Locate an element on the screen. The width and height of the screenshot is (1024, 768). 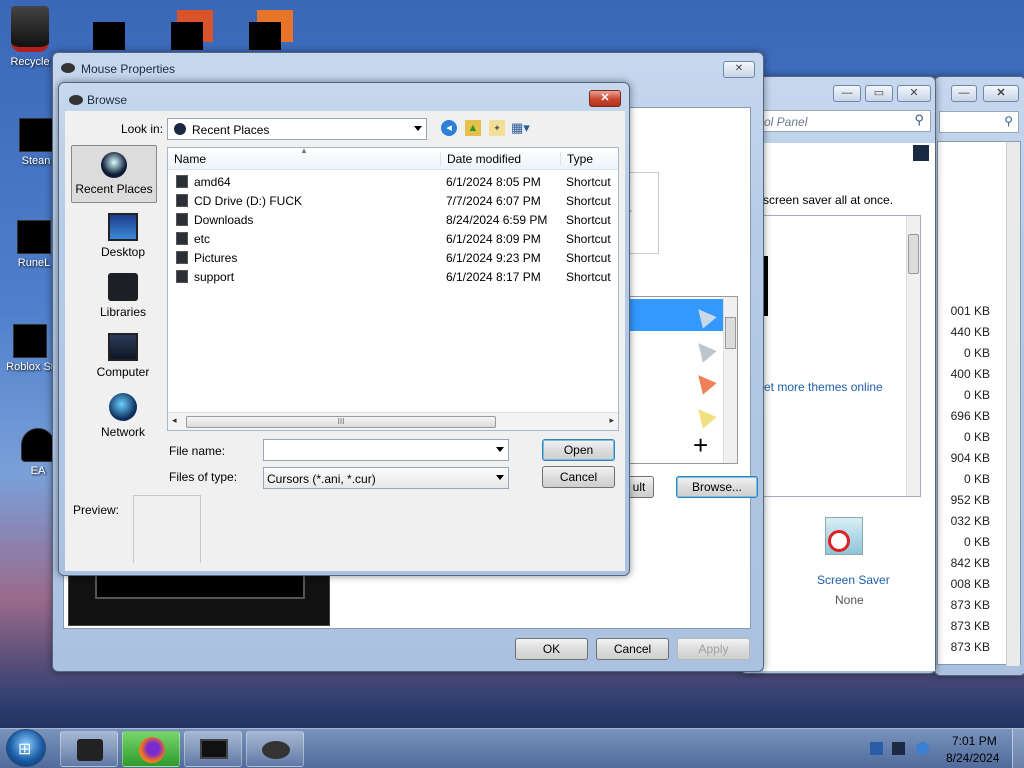
themes-list: et more themes online is located at coordinates (842, 356).